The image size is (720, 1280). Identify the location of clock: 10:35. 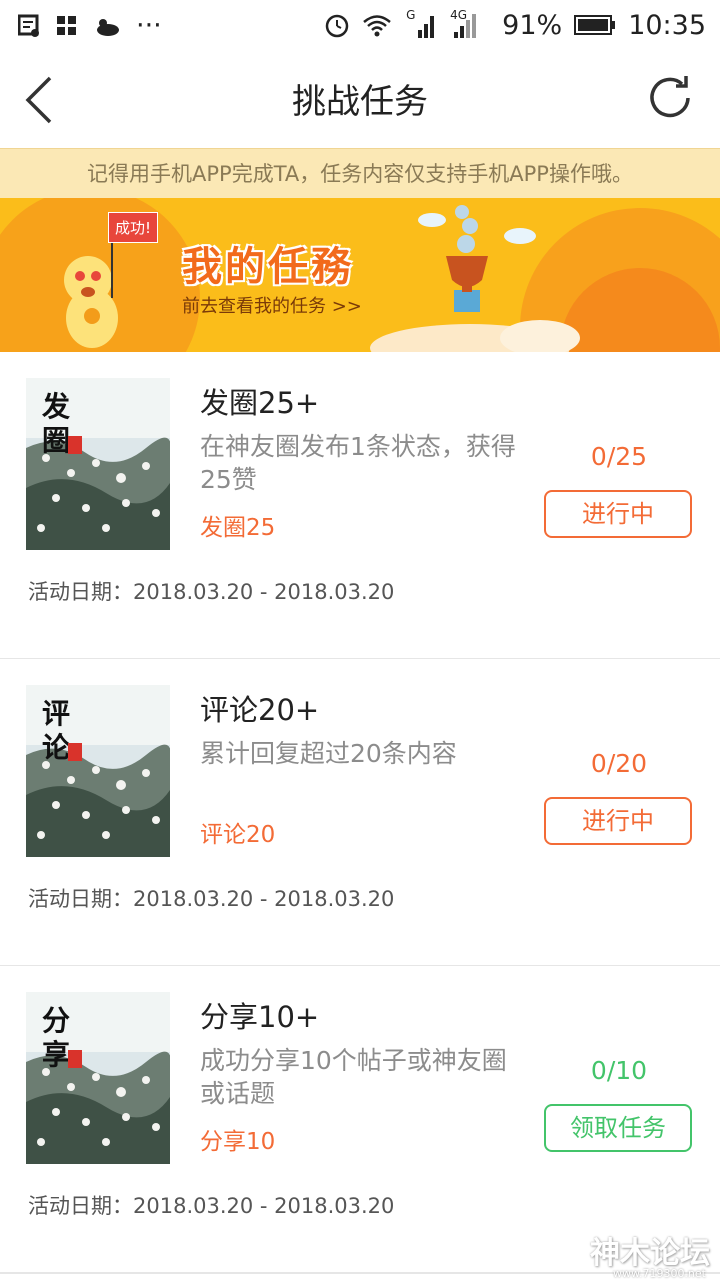
(667, 25).